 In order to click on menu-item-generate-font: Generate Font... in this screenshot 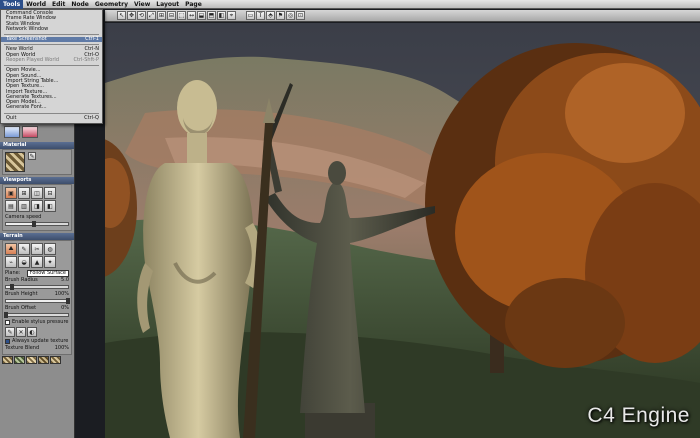, I will do `click(51, 108)`.